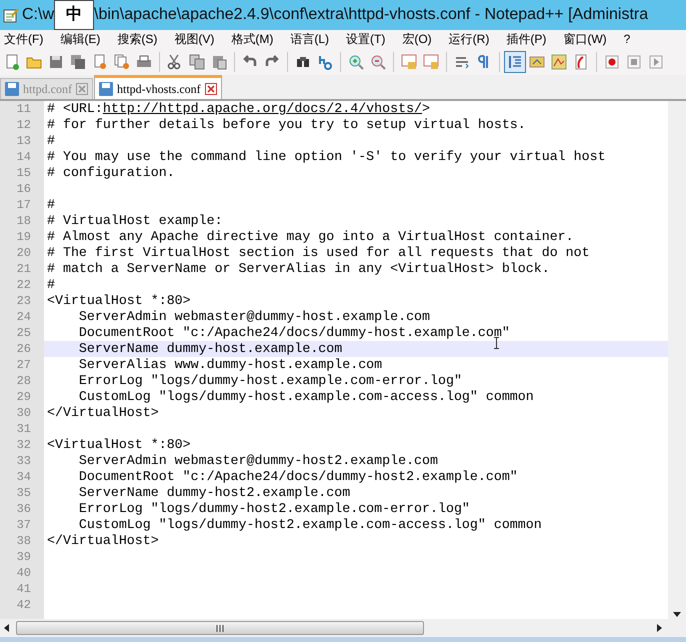 This screenshot has width=686, height=642. Describe the element at coordinates (100, 62) in the screenshot. I see `close-icon` at that location.